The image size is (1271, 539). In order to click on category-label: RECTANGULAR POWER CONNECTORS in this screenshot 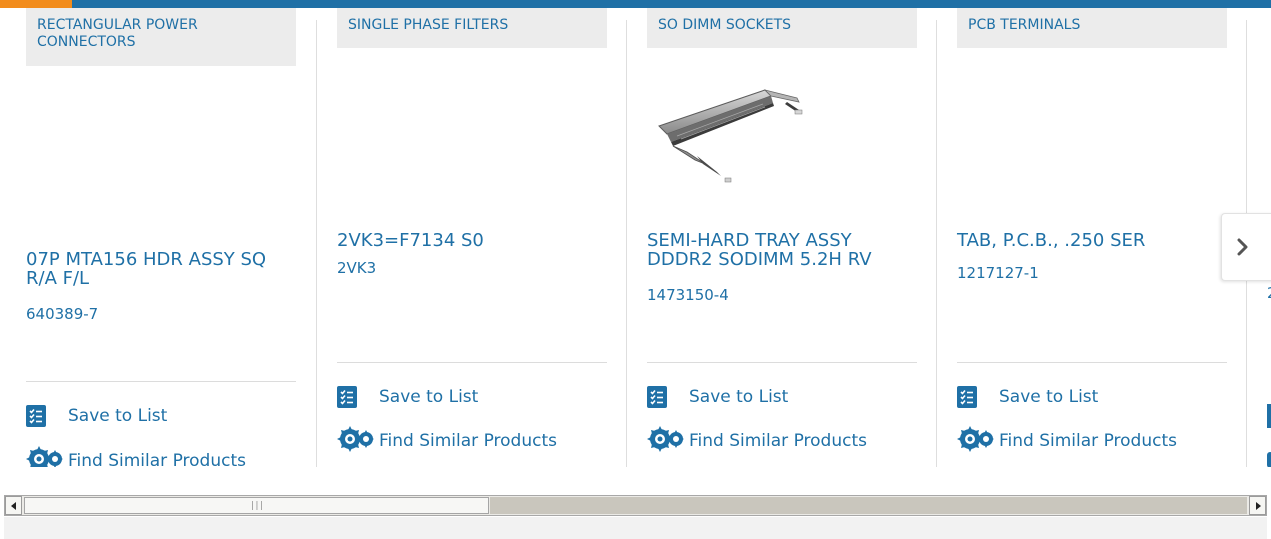, I will do `click(161, 37)`.